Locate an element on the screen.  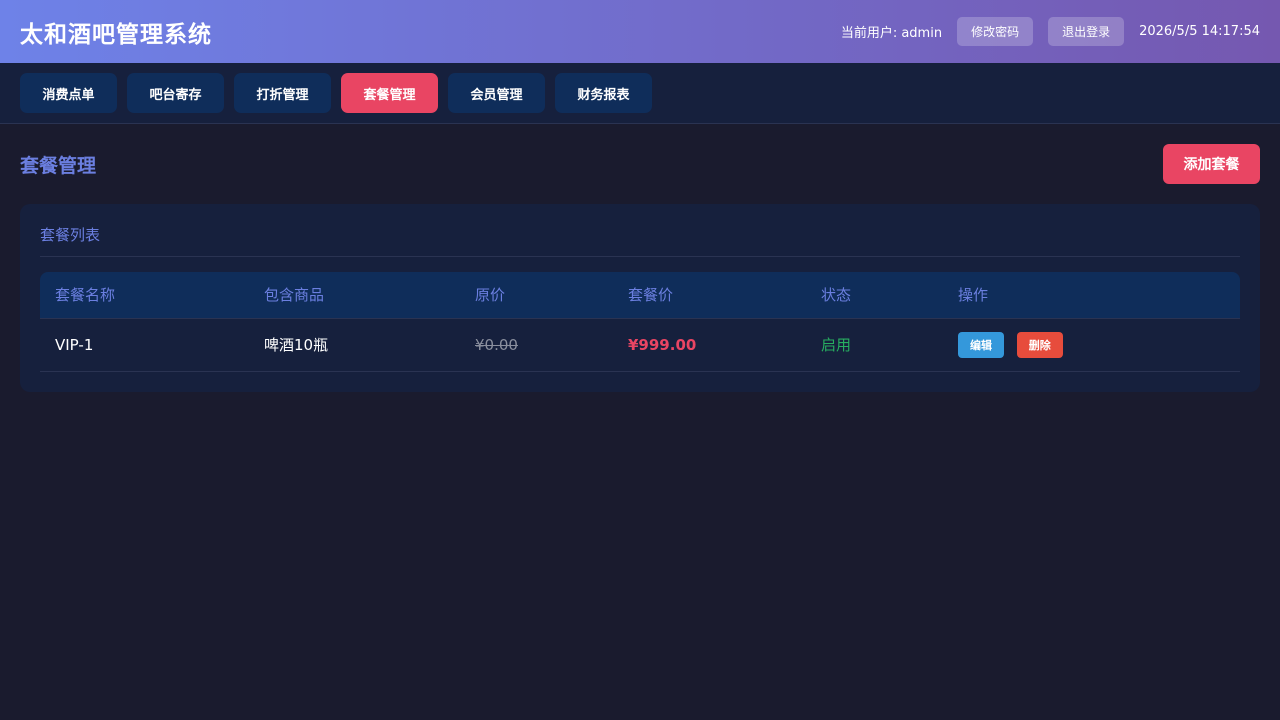
row-actions: 编辑 删除 is located at coordinates (1091, 345).